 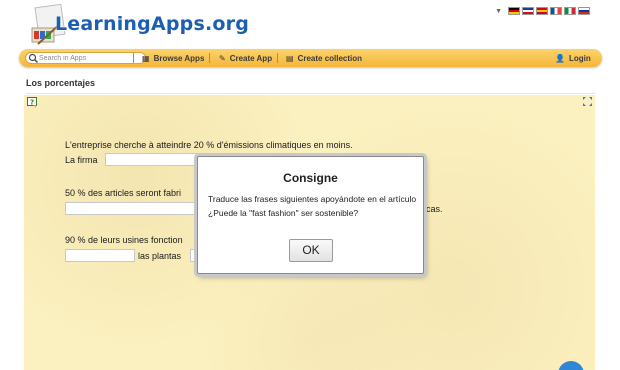 I want to click on search-box, so click(x=85, y=58).